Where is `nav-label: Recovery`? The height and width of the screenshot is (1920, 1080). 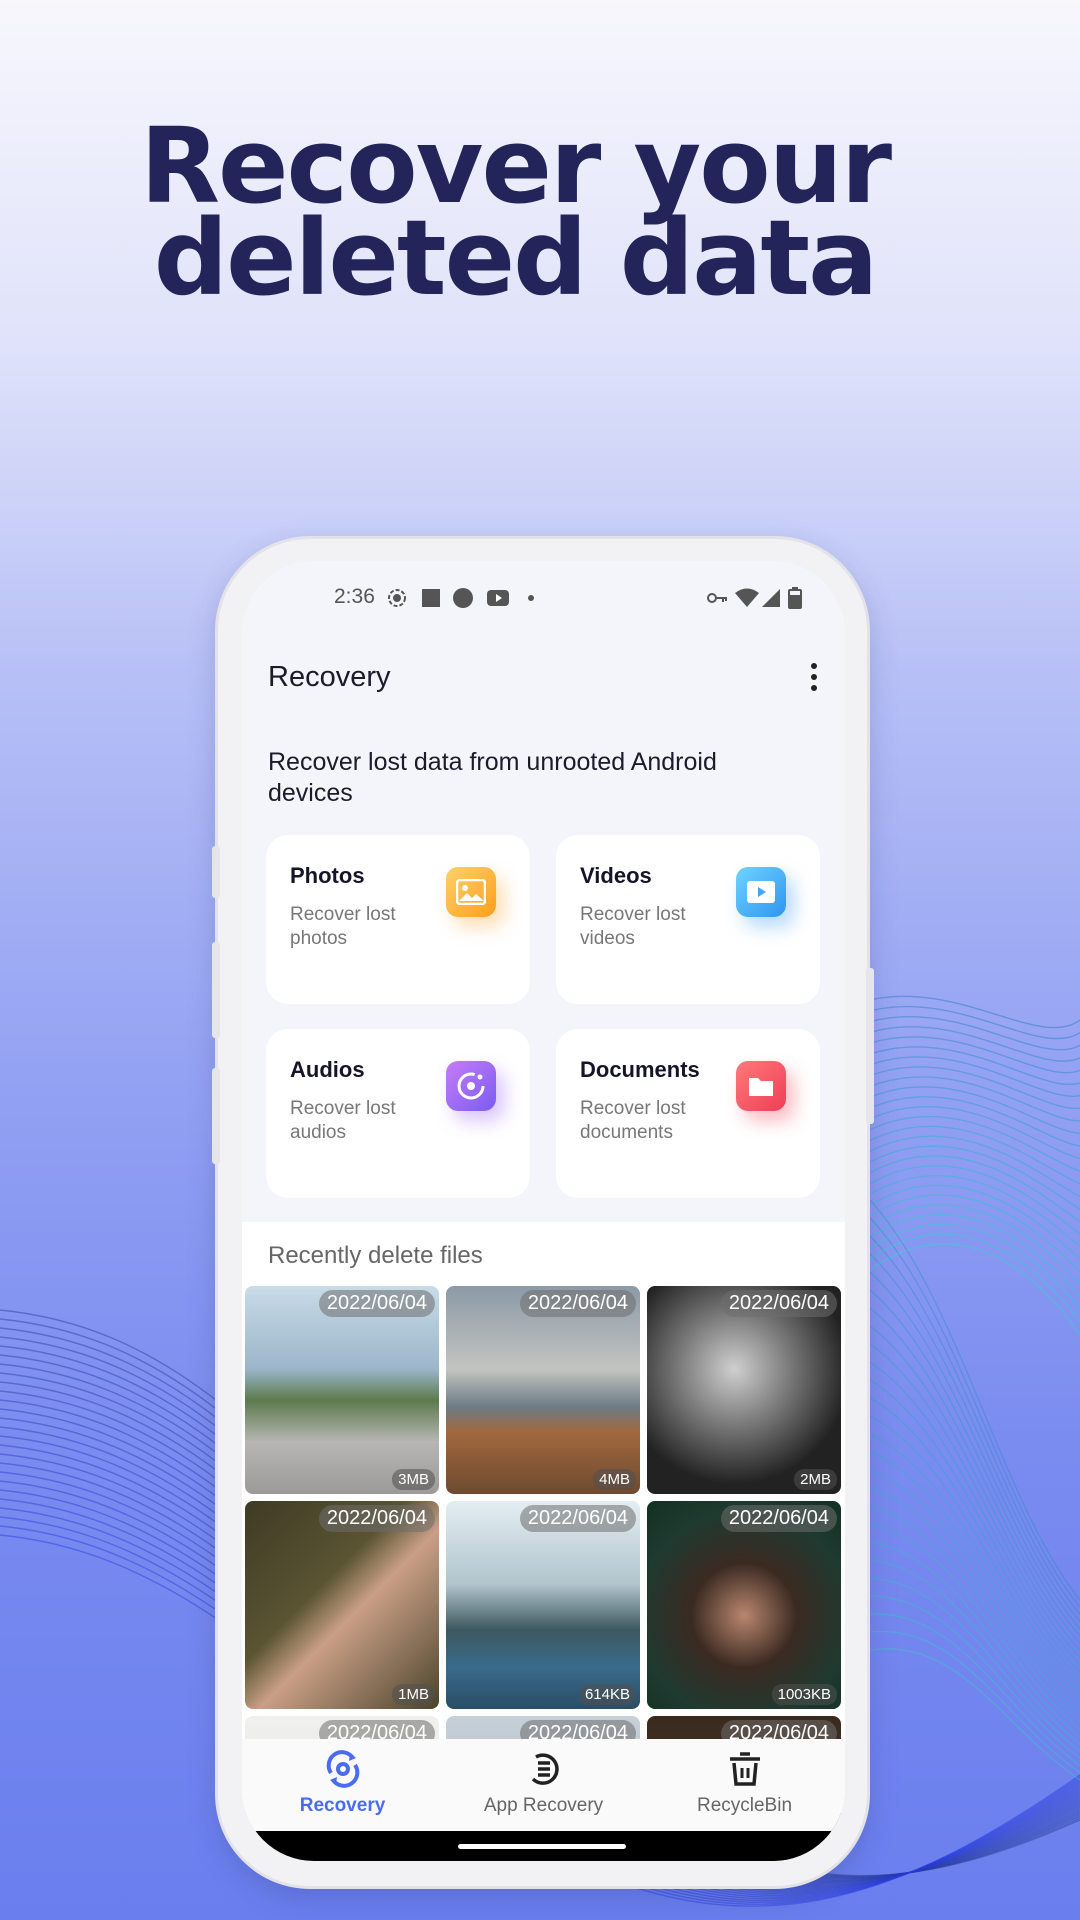 nav-label: Recovery is located at coordinates (342, 1805).